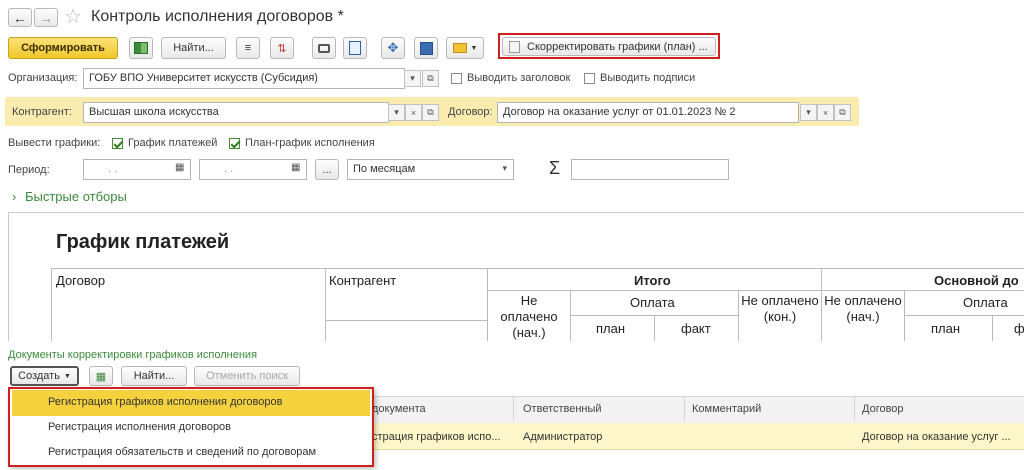 Image resolution: width=1024 pixels, height=470 pixels. I want to click on payment-header-2: Оплата, so click(985, 302).